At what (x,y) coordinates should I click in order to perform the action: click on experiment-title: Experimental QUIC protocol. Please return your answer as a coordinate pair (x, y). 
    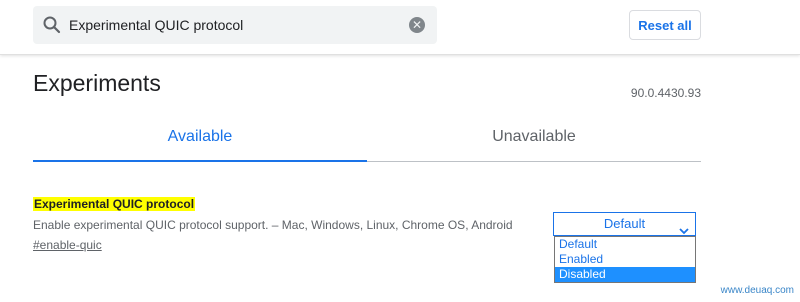
    Looking at the image, I should click on (114, 204).